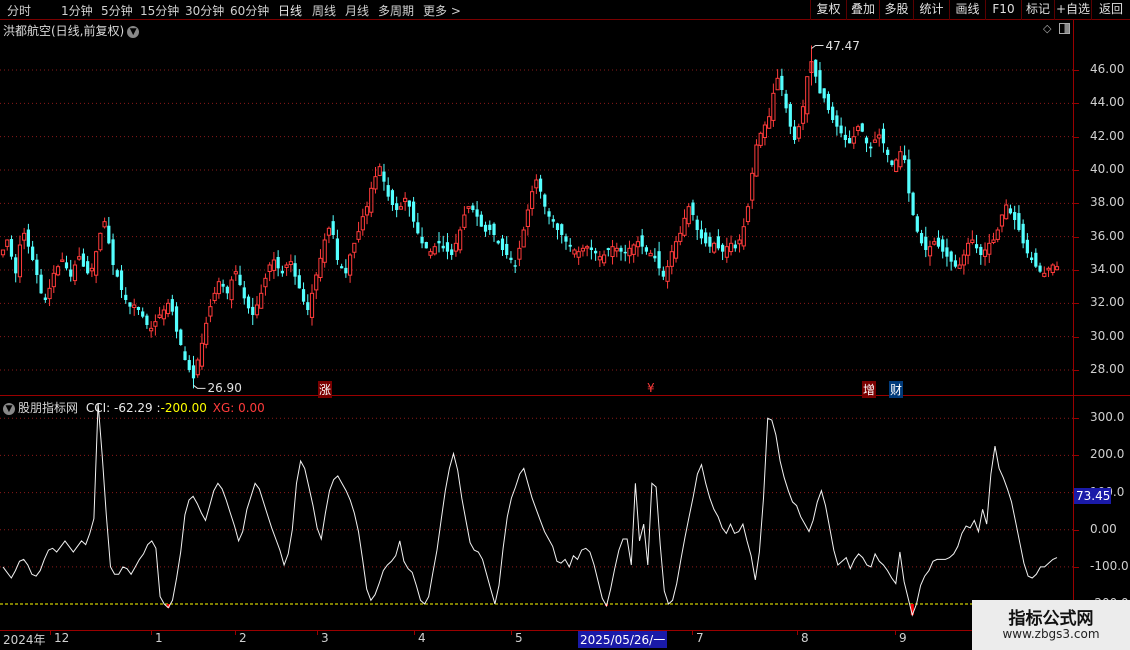 This screenshot has width=1130, height=650. Describe the element at coordinates (24, 640) in the screenshot. I see `date-label-2024: 2024年` at that location.